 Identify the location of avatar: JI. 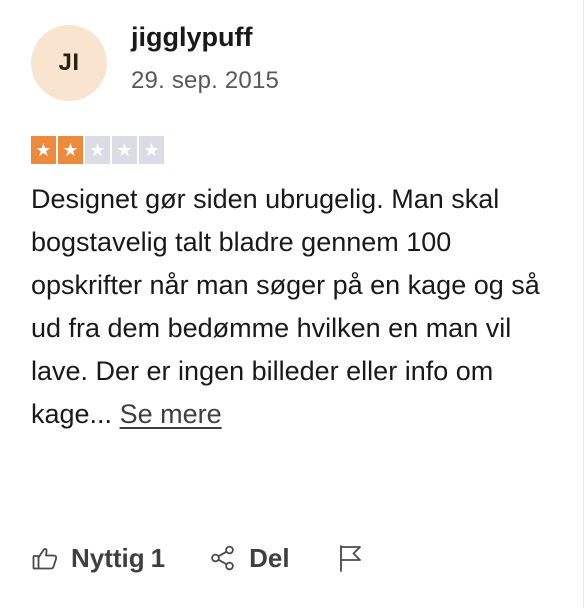
(69, 63).